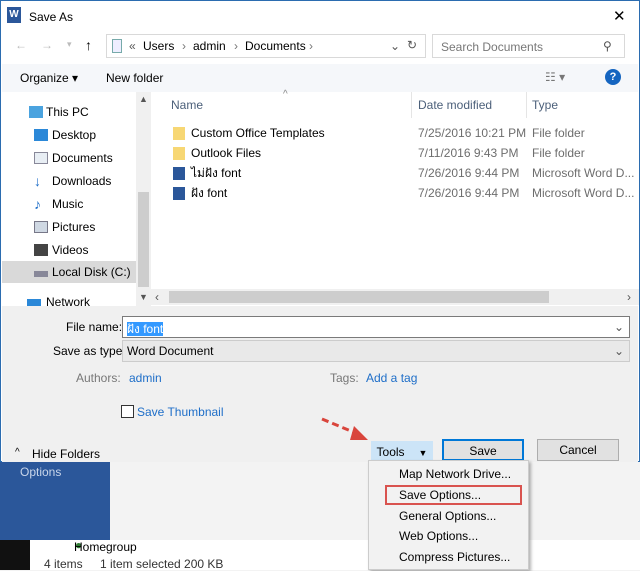 This screenshot has width=640, height=571. I want to click on column-type: Type, so click(545, 105).